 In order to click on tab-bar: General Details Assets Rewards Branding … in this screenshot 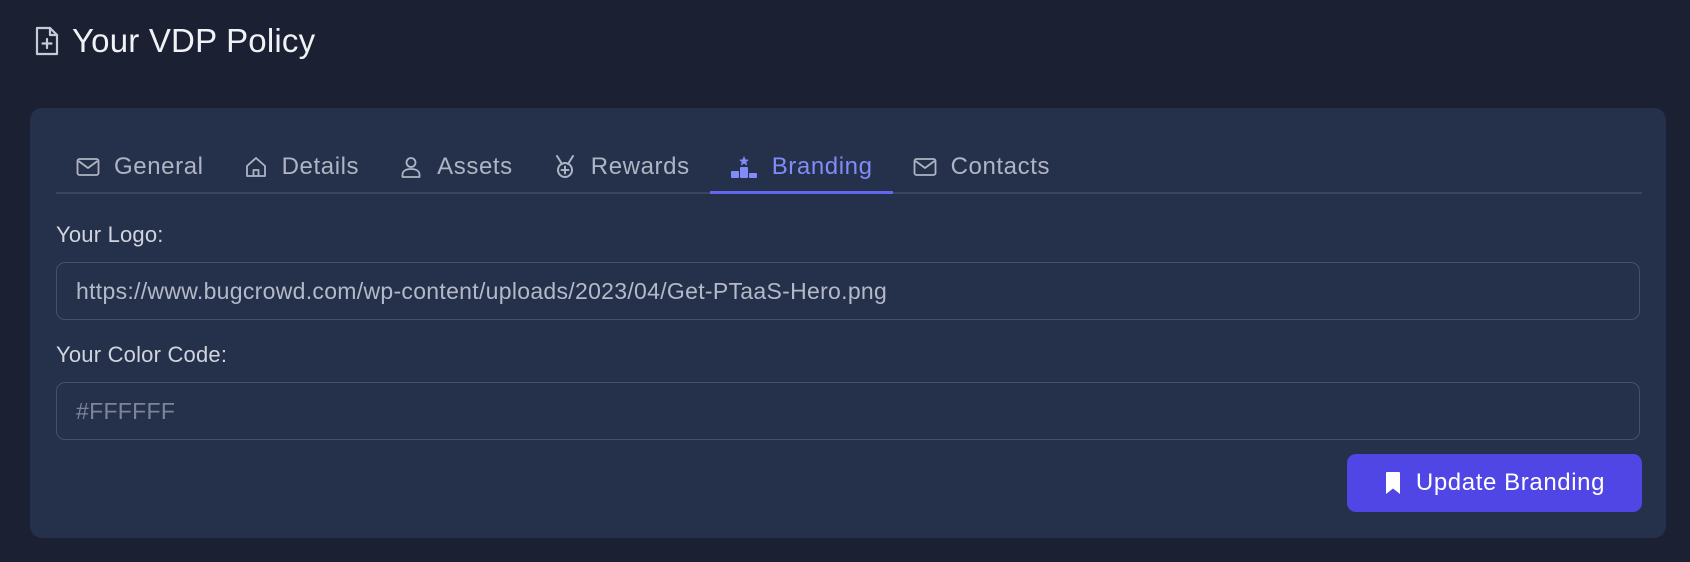, I will do `click(849, 168)`.